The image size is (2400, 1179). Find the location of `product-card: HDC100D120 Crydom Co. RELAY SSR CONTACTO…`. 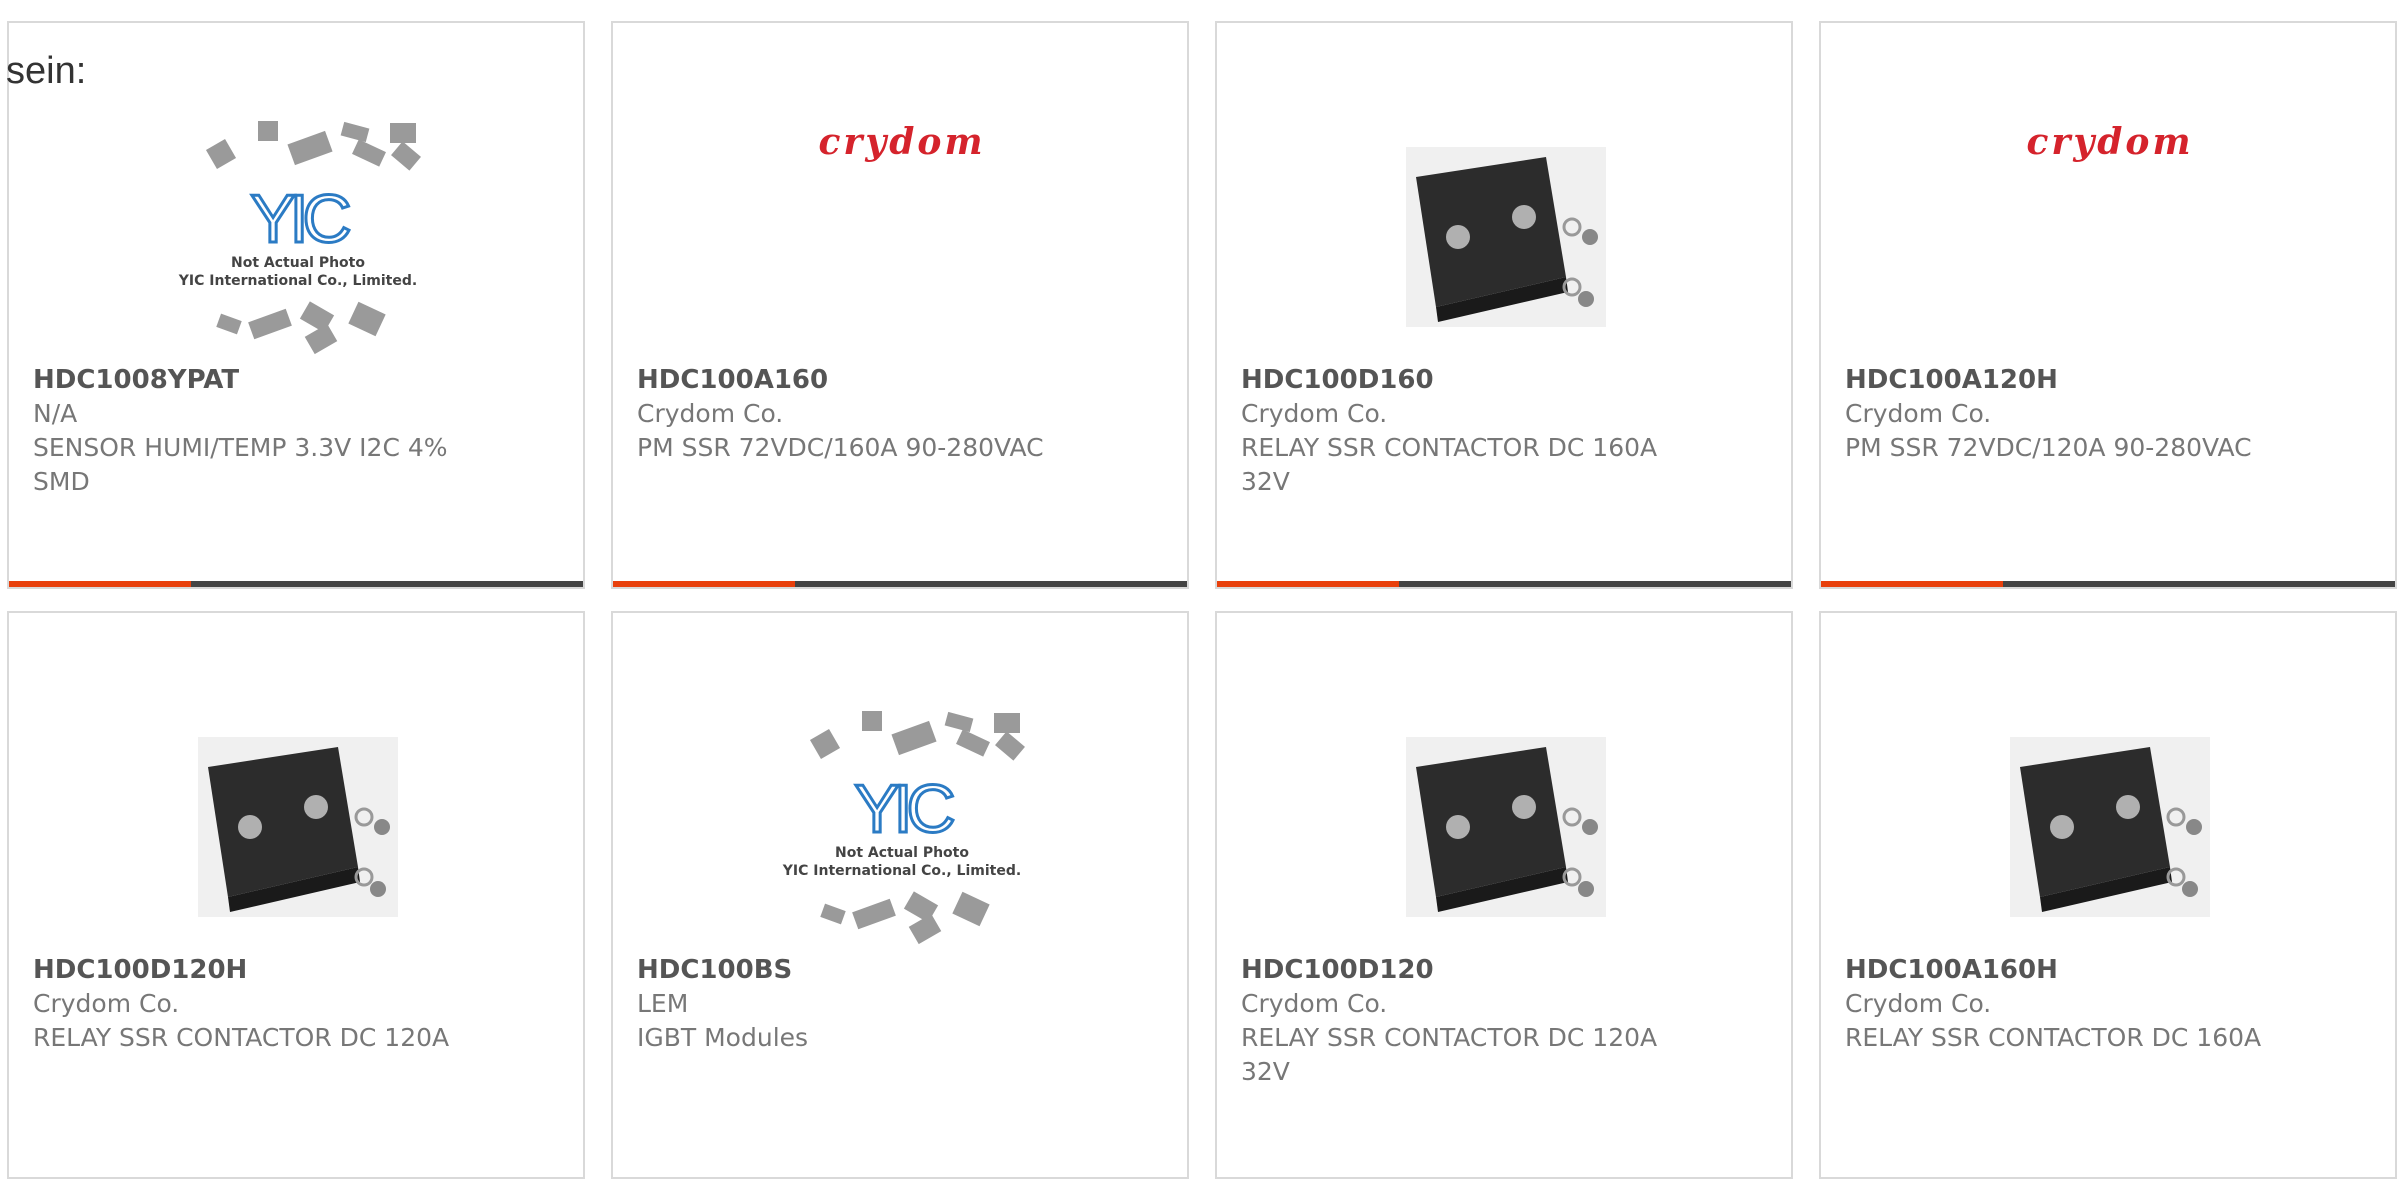

product-card: HDC100D120 Crydom Co. RELAY SSR CONTACTO… is located at coordinates (1504, 895).